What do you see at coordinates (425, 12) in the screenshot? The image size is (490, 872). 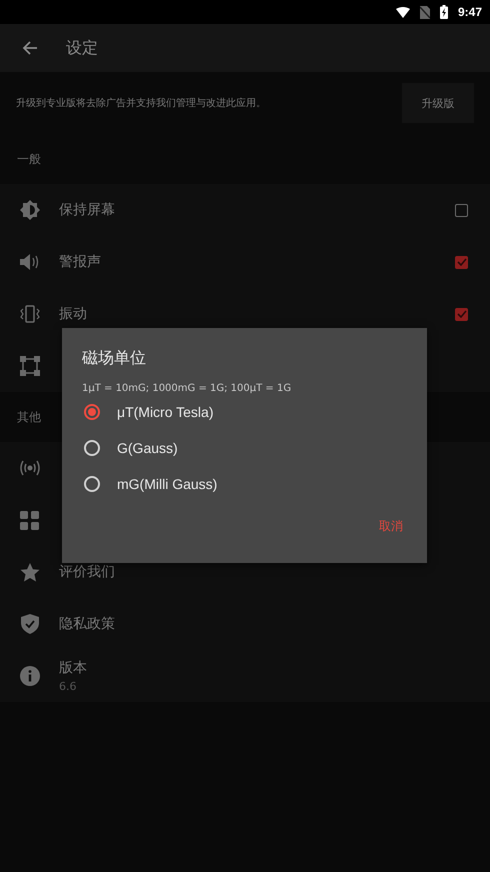 I see `no-sim-icon` at bounding box center [425, 12].